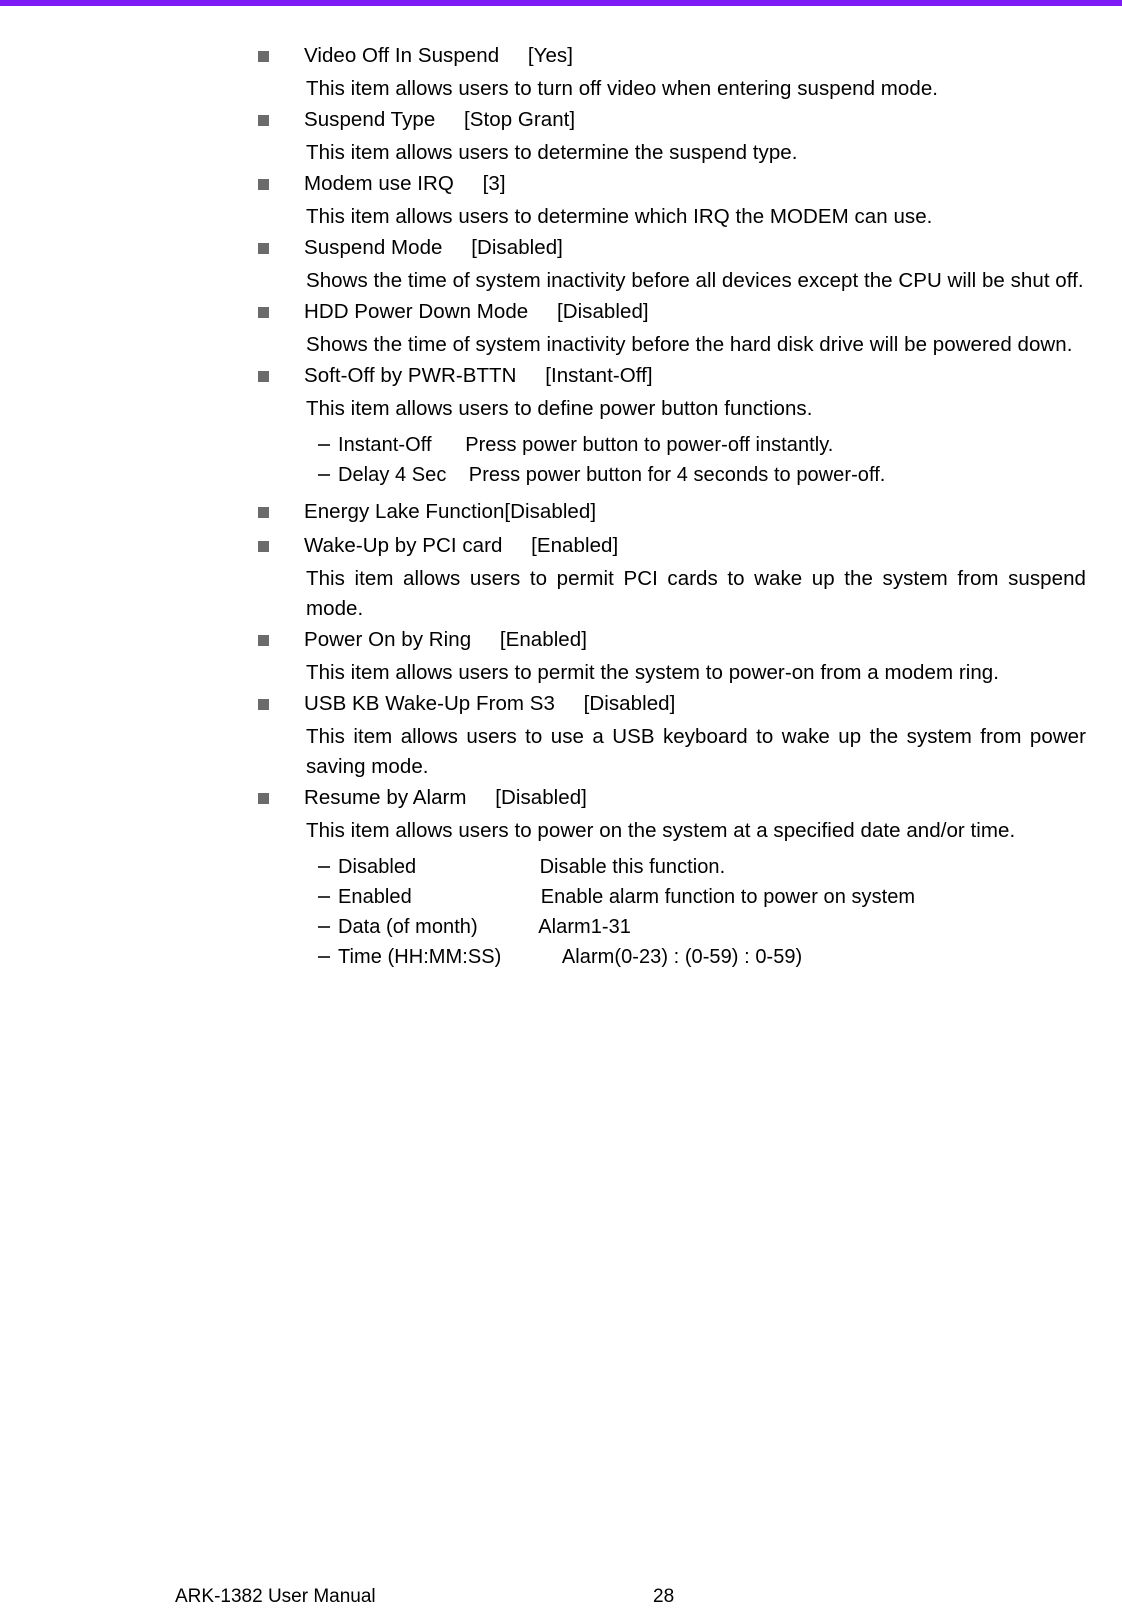 Image resolution: width=1122 pixels, height=1624 pixels. What do you see at coordinates (670, 313) in the screenshot?
I see `bullet-row: HDD Power Down Mode [Disabled]` at bounding box center [670, 313].